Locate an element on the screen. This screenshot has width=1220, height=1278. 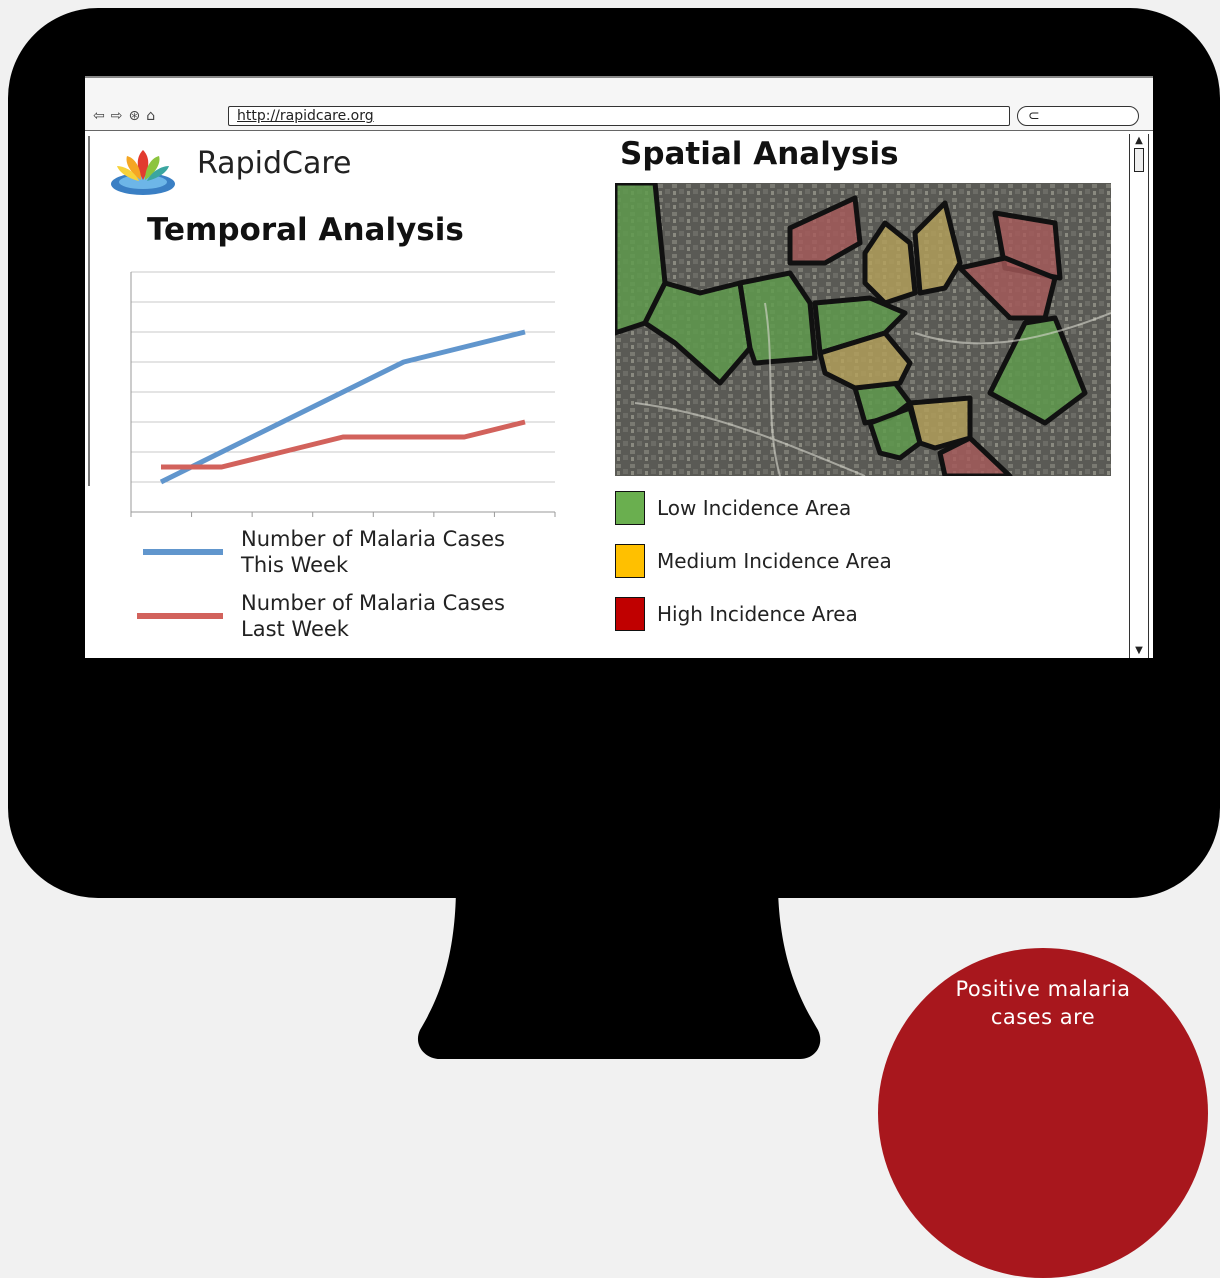
forward-icon: ⇨ is located at coordinates (117, 116).